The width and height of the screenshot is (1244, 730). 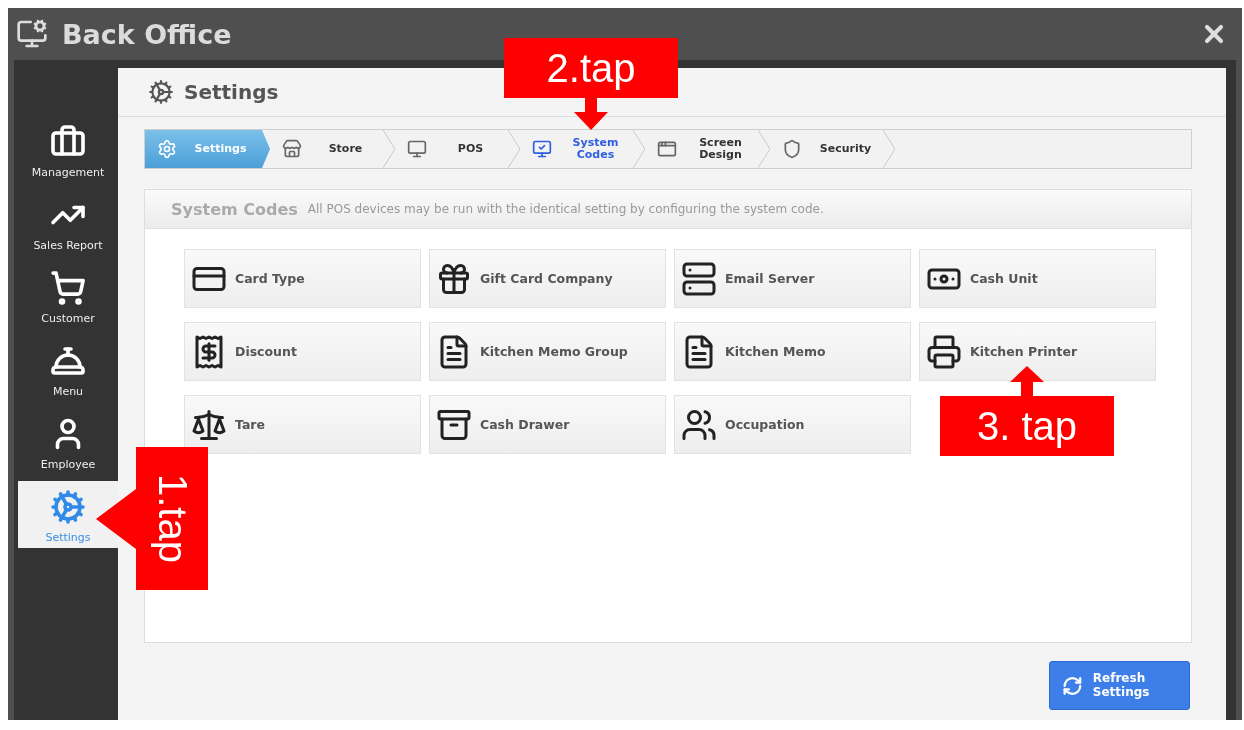 I want to click on gear-icon, so click(x=167, y=149).